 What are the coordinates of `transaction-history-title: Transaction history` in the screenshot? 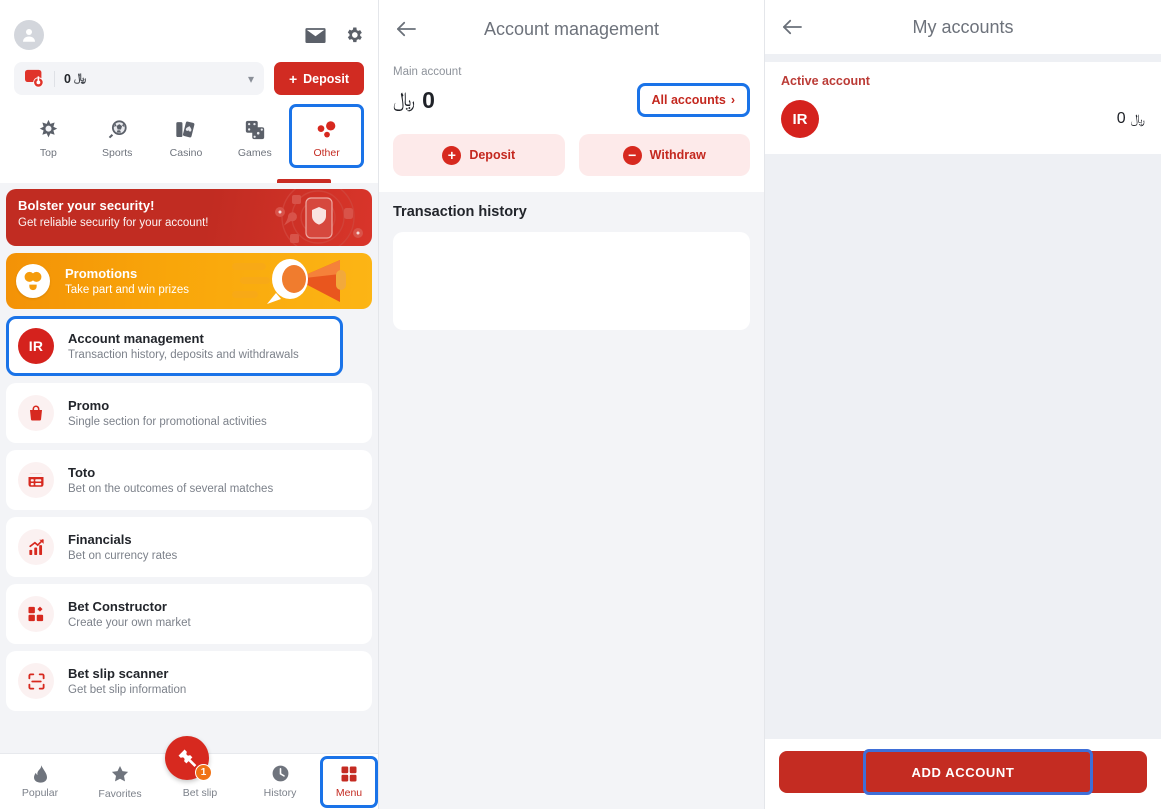 It's located at (460, 212).